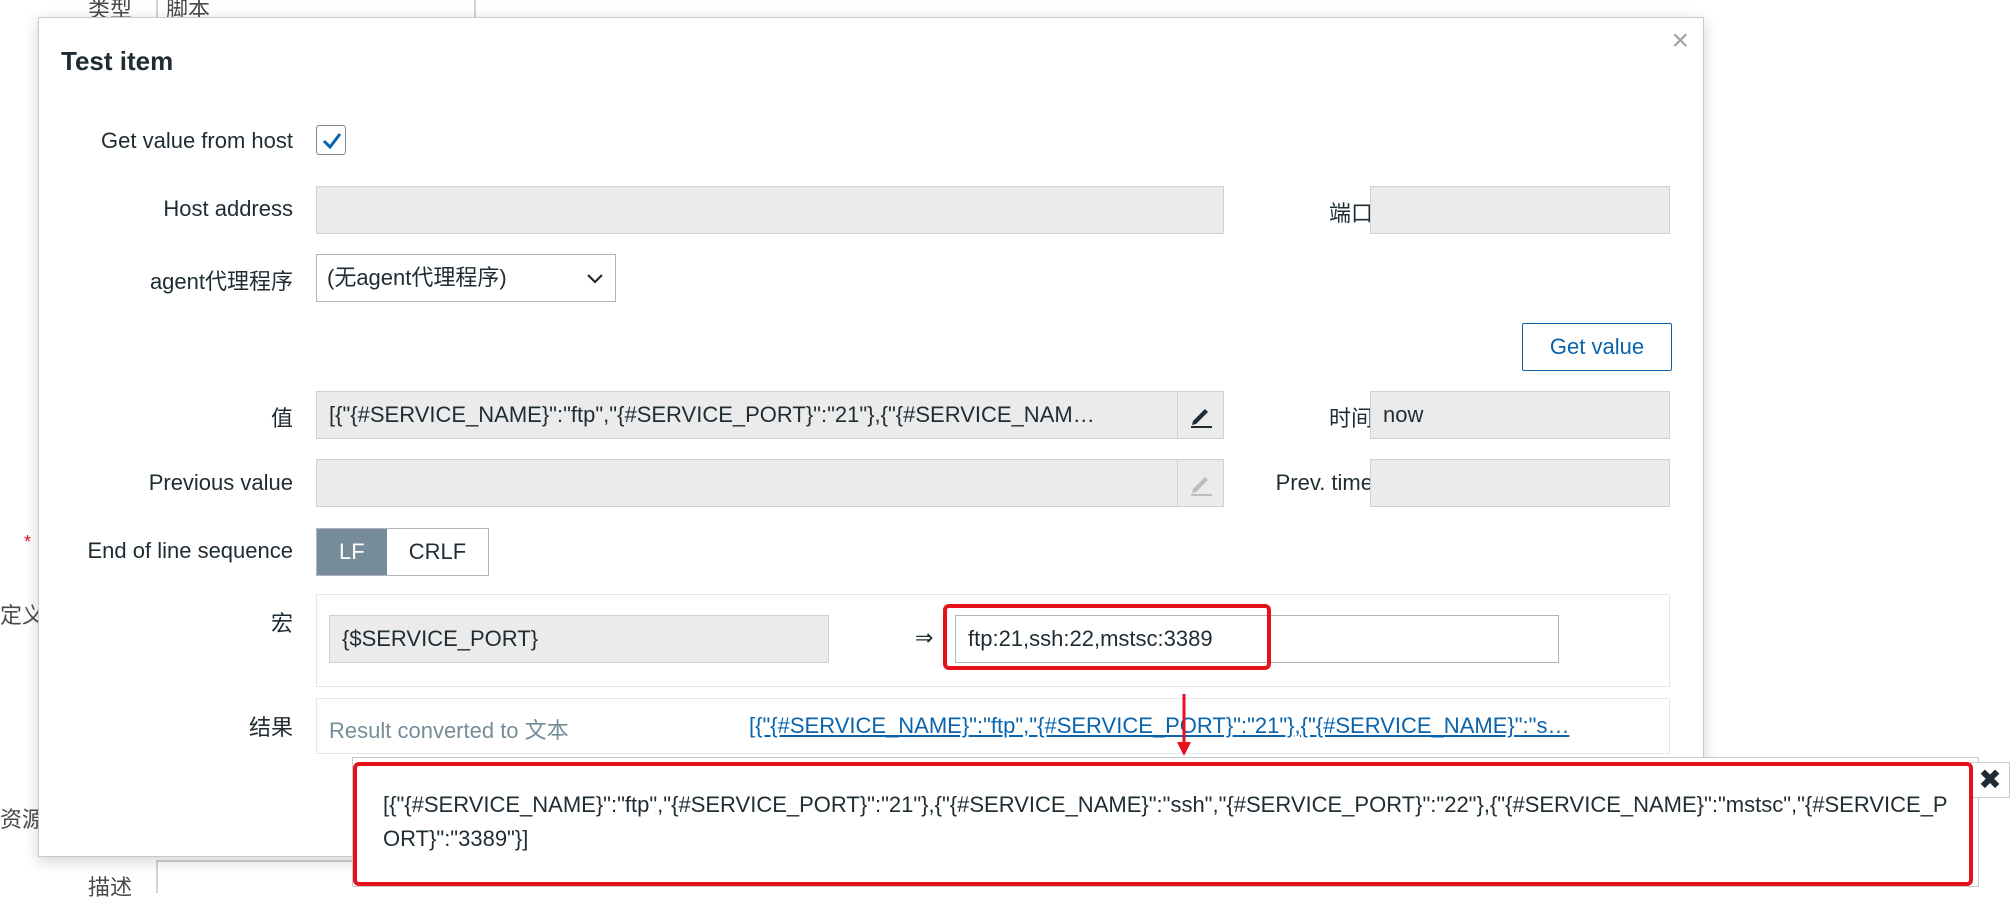 The width and height of the screenshot is (2014, 902). Describe the element at coordinates (1520, 210) in the screenshot. I see `port-field` at that location.